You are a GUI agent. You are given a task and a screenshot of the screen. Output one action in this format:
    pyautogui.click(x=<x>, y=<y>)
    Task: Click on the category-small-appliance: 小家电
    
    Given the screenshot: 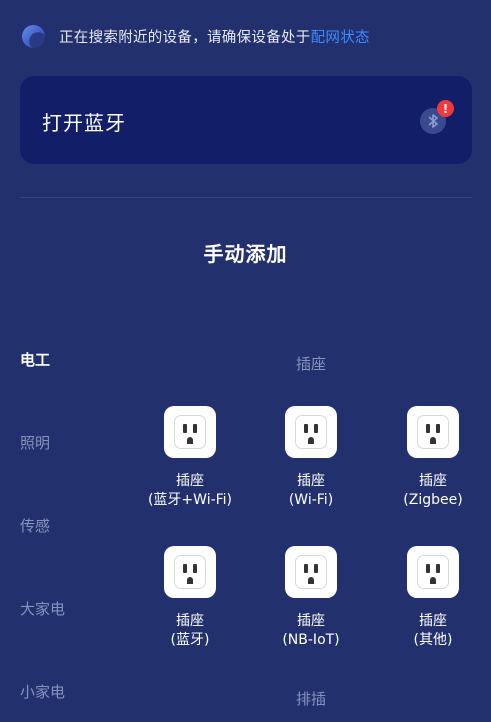 What is the action you would take?
    pyautogui.click(x=42, y=691)
    